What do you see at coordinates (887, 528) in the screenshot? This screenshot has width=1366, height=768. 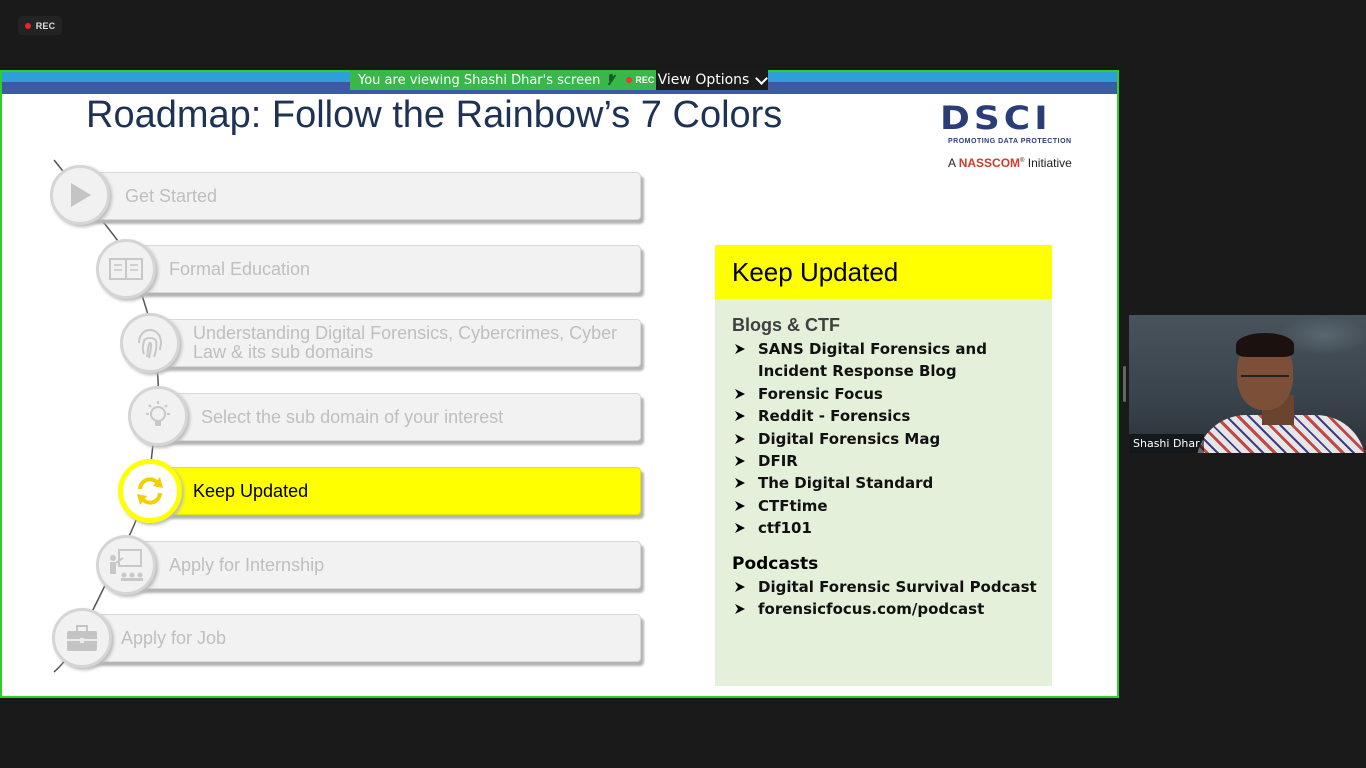 I see `blog-item: ctf101` at bounding box center [887, 528].